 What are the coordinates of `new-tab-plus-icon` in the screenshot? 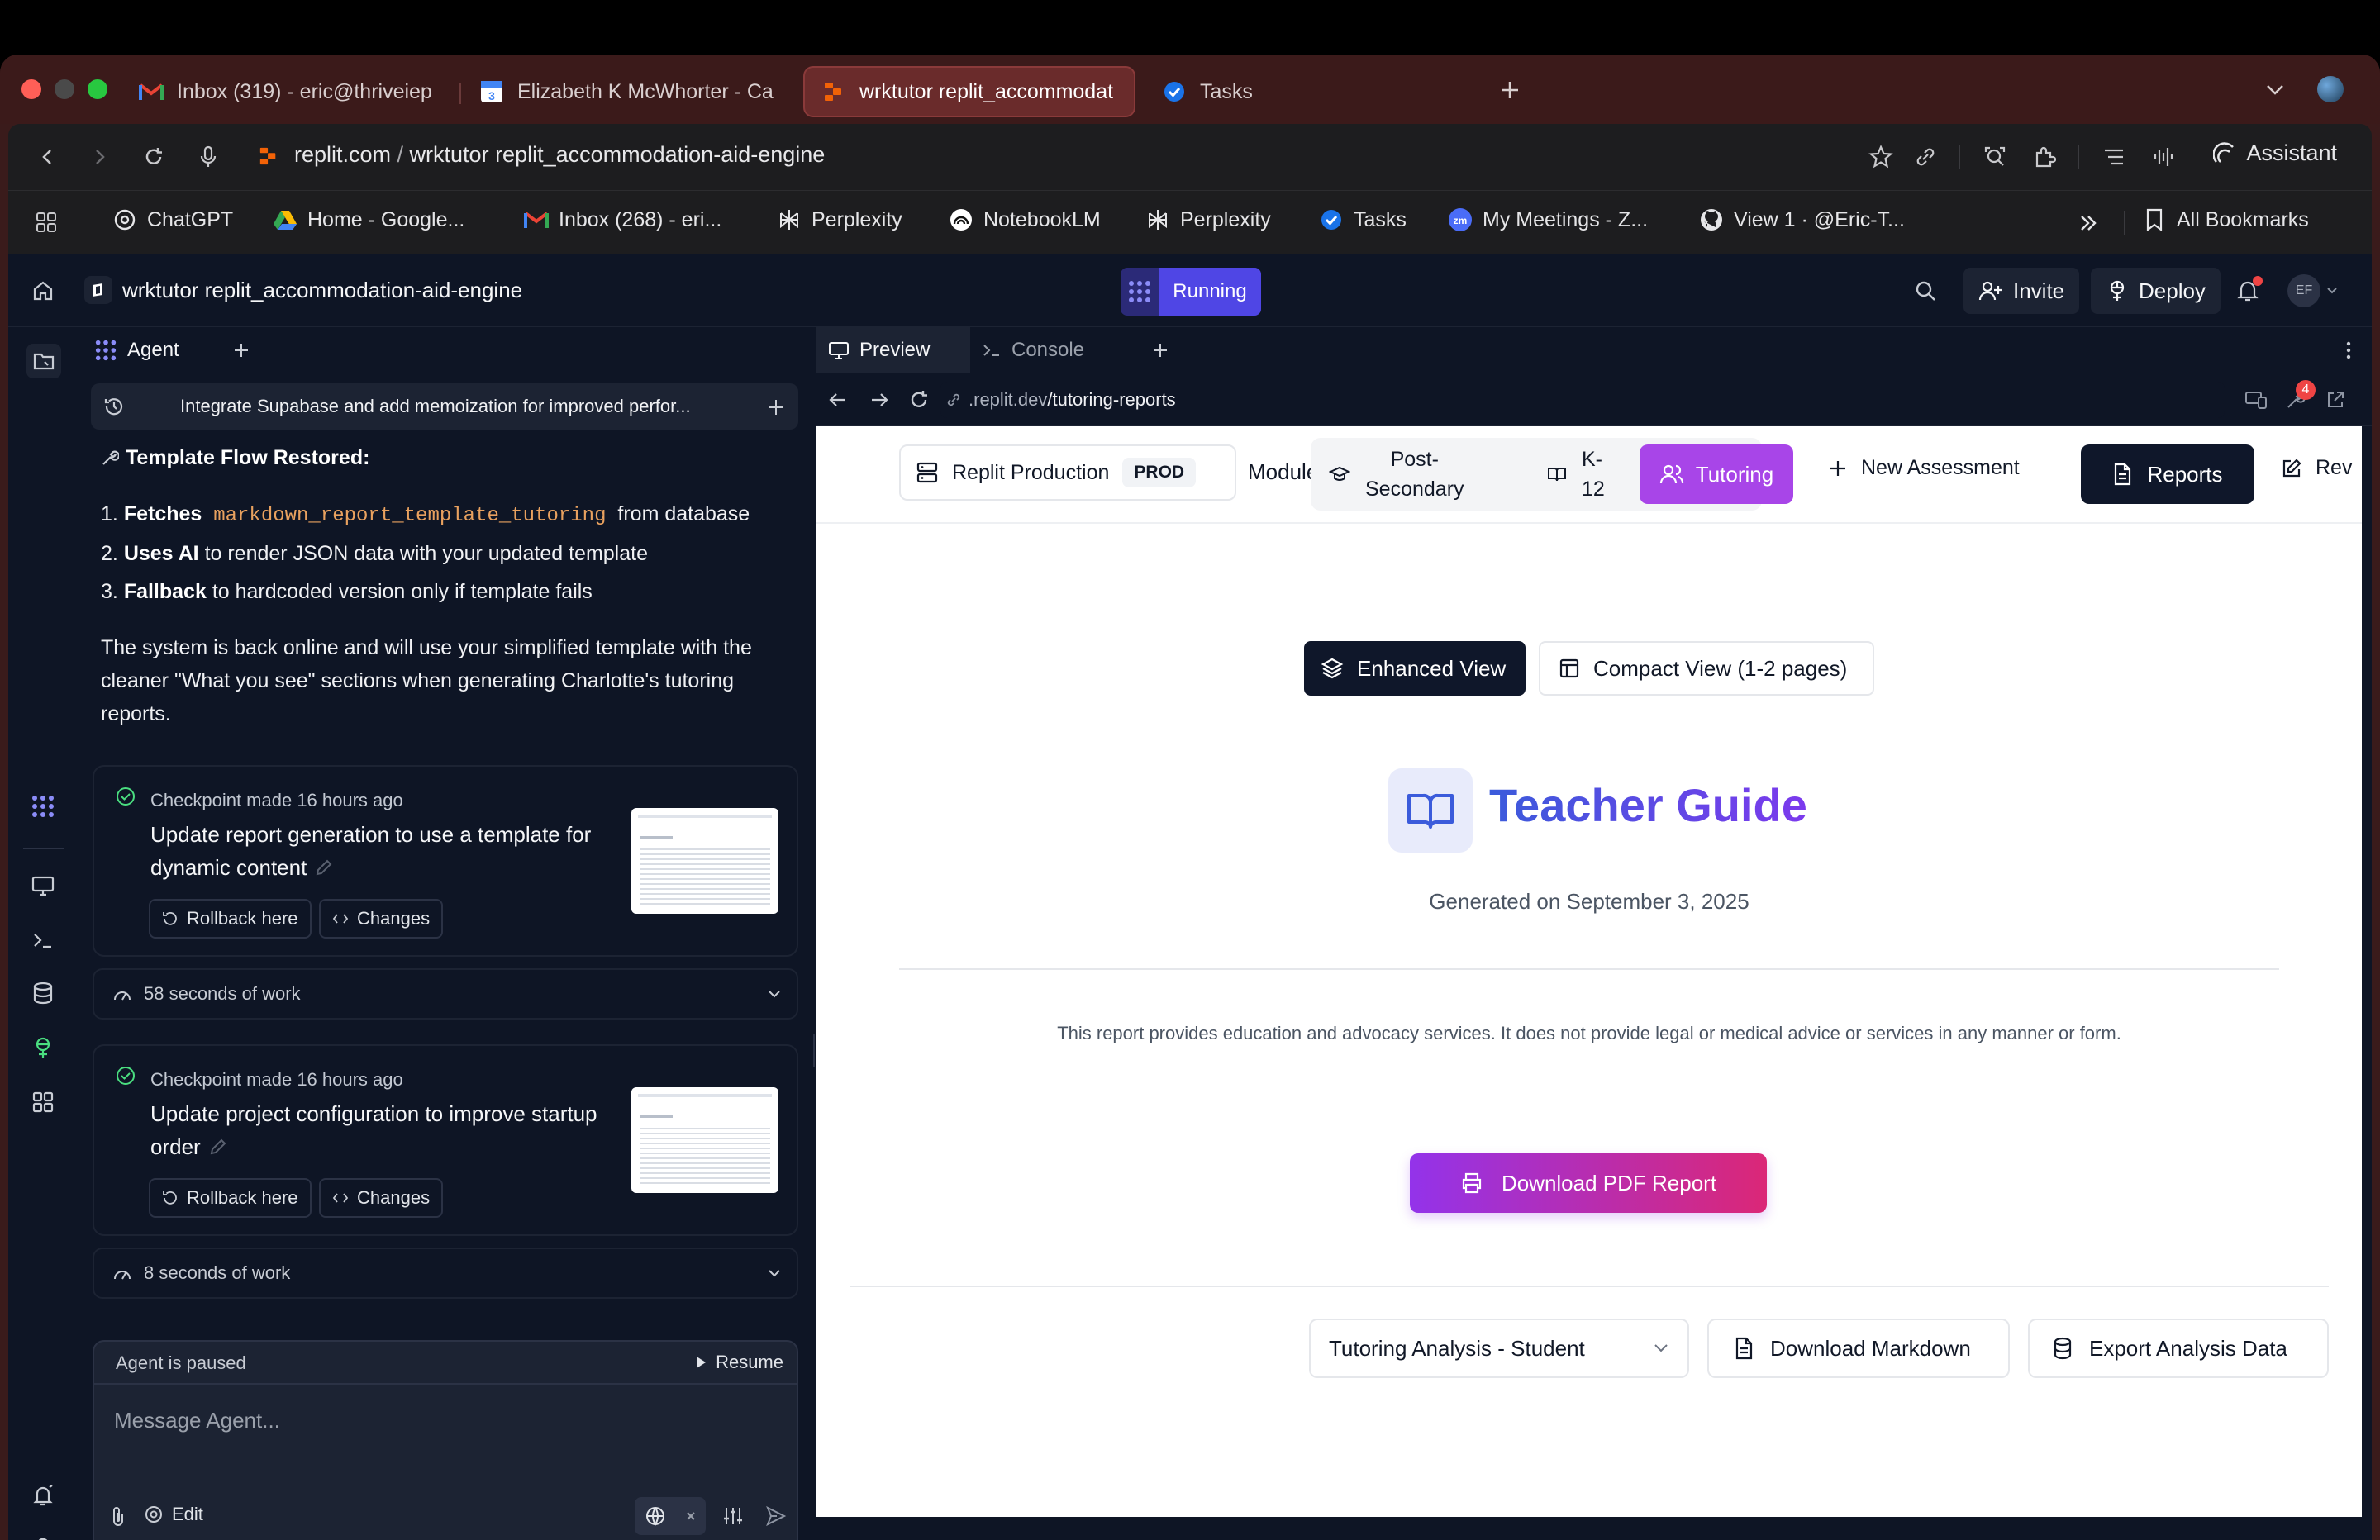 It's located at (1510, 90).